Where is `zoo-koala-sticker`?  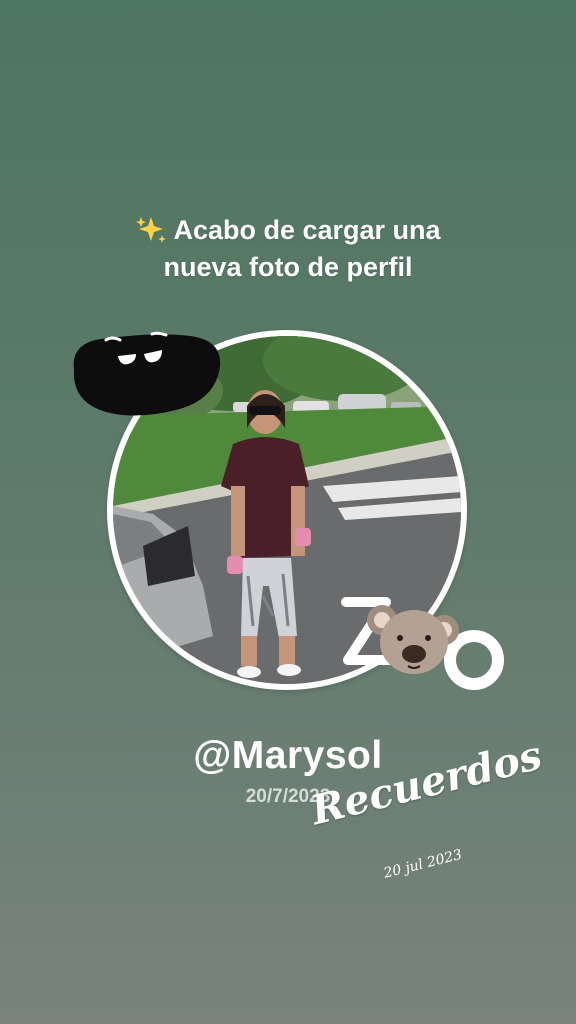
zoo-koala-sticker is located at coordinates (422, 643).